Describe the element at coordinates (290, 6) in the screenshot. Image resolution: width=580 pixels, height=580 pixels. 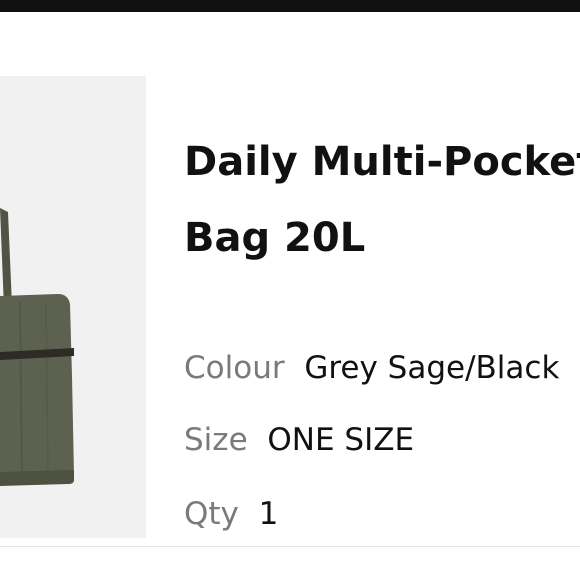
I see `top-bar` at that location.